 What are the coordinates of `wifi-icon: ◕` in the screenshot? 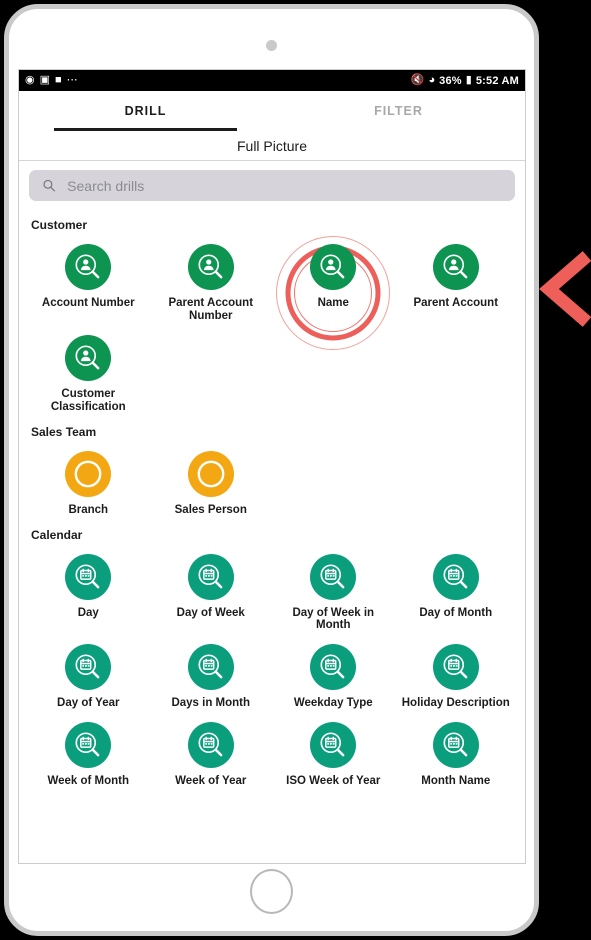 It's located at (432, 80).